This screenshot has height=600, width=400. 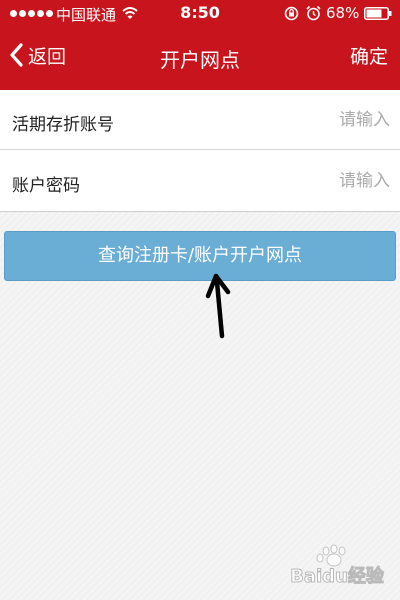 I want to click on account-number-row: 活期存折账号, so click(x=200, y=120).